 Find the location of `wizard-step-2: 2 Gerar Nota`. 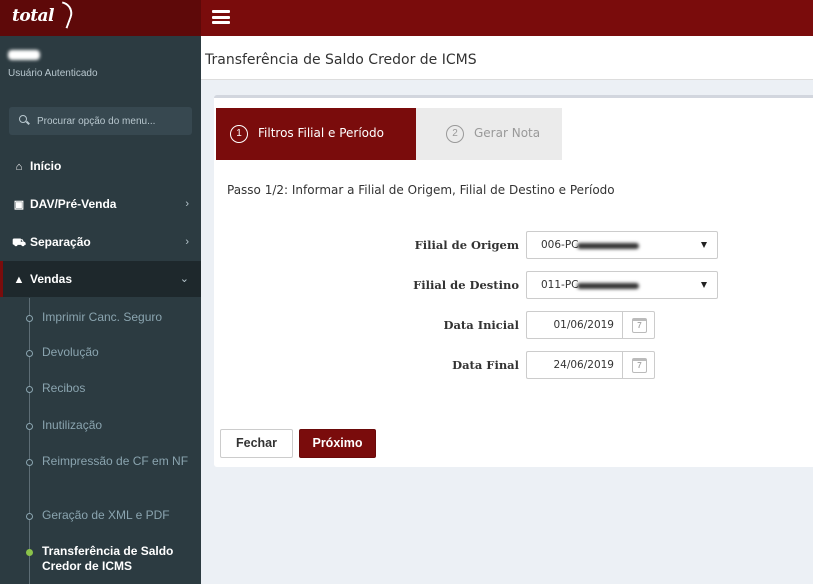

wizard-step-2: 2 Gerar Nota is located at coordinates (489, 134).